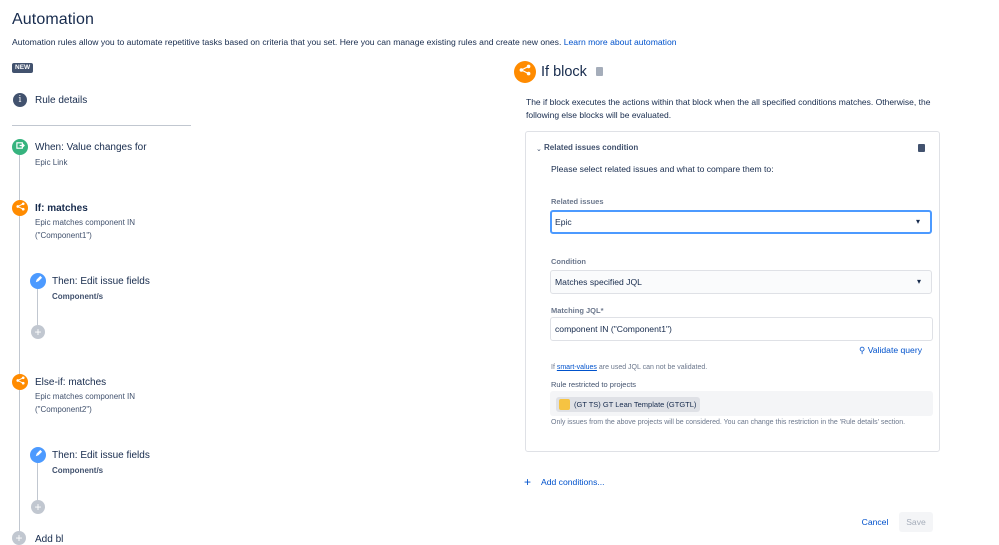 This screenshot has height=545, width=999. What do you see at coordinates (741, 282) in the screenshot?
I see `condition-select: Matches specified JQL ▾` at bounding box center [741, 282].